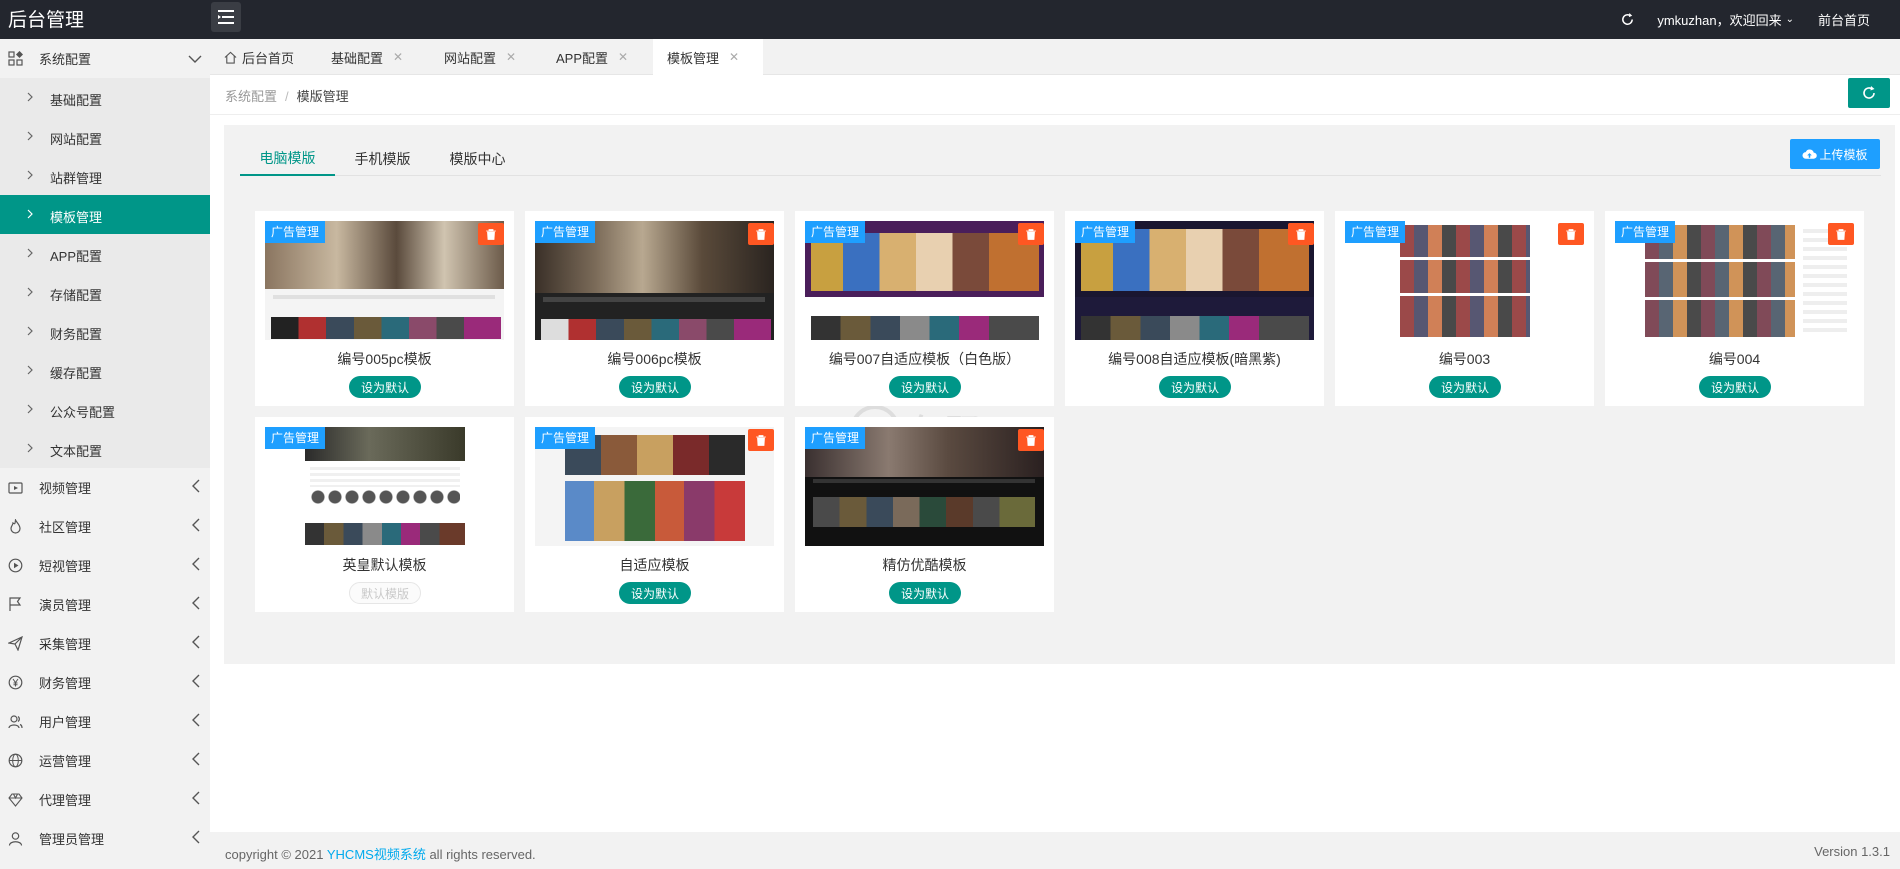 The height and width of the screenshot is (869, 1900). Describe the element at coordinates (1725, 19) in the screenshot. I see `user-menu: ymkuzhan，欢迎回来 ⌄` at that location.